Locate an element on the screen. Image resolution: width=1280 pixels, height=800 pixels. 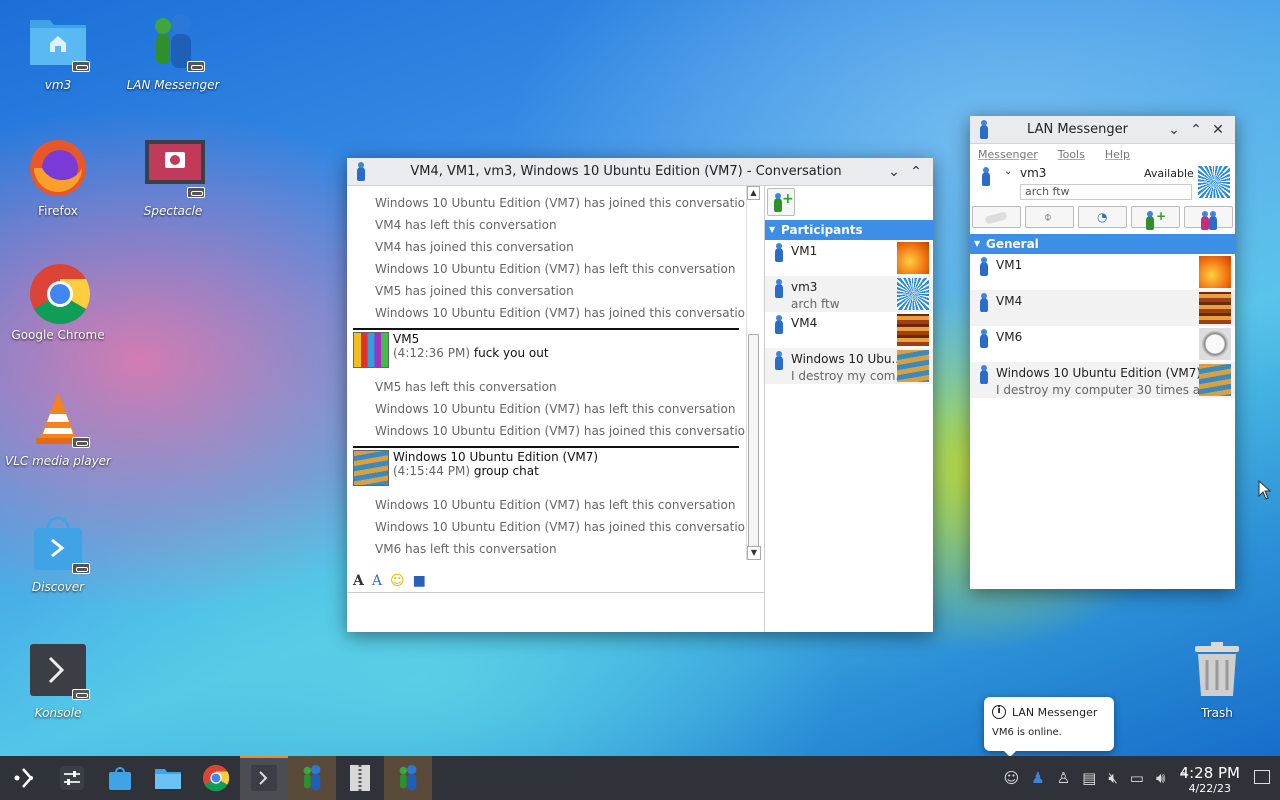
discover-bag-icon is located at coordinates (120, 778).